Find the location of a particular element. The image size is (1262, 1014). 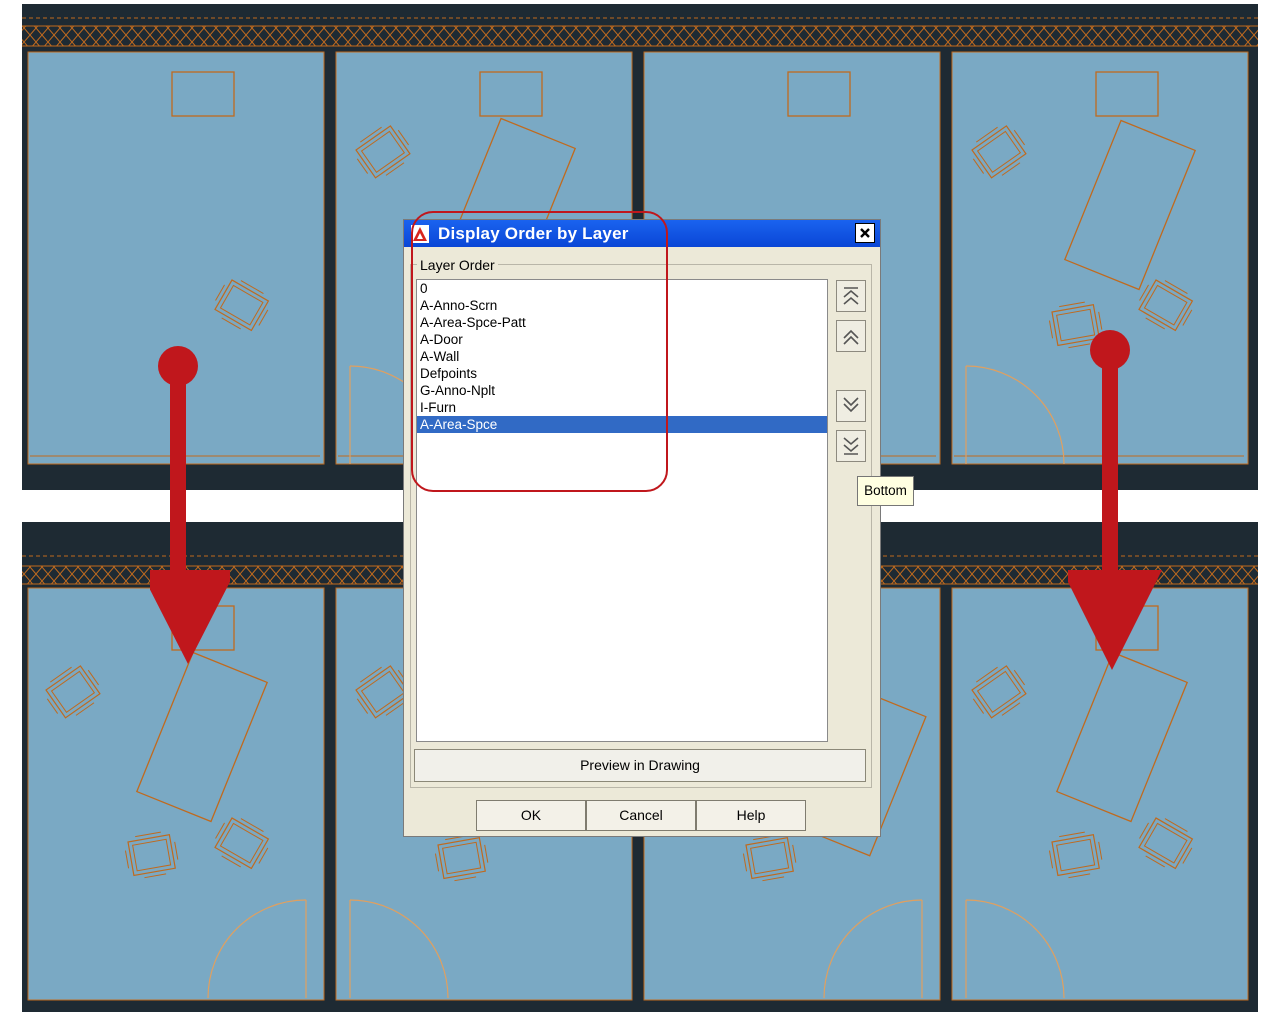

list-item-selected: A-Area-Spce is located at coordinates (622, 424).